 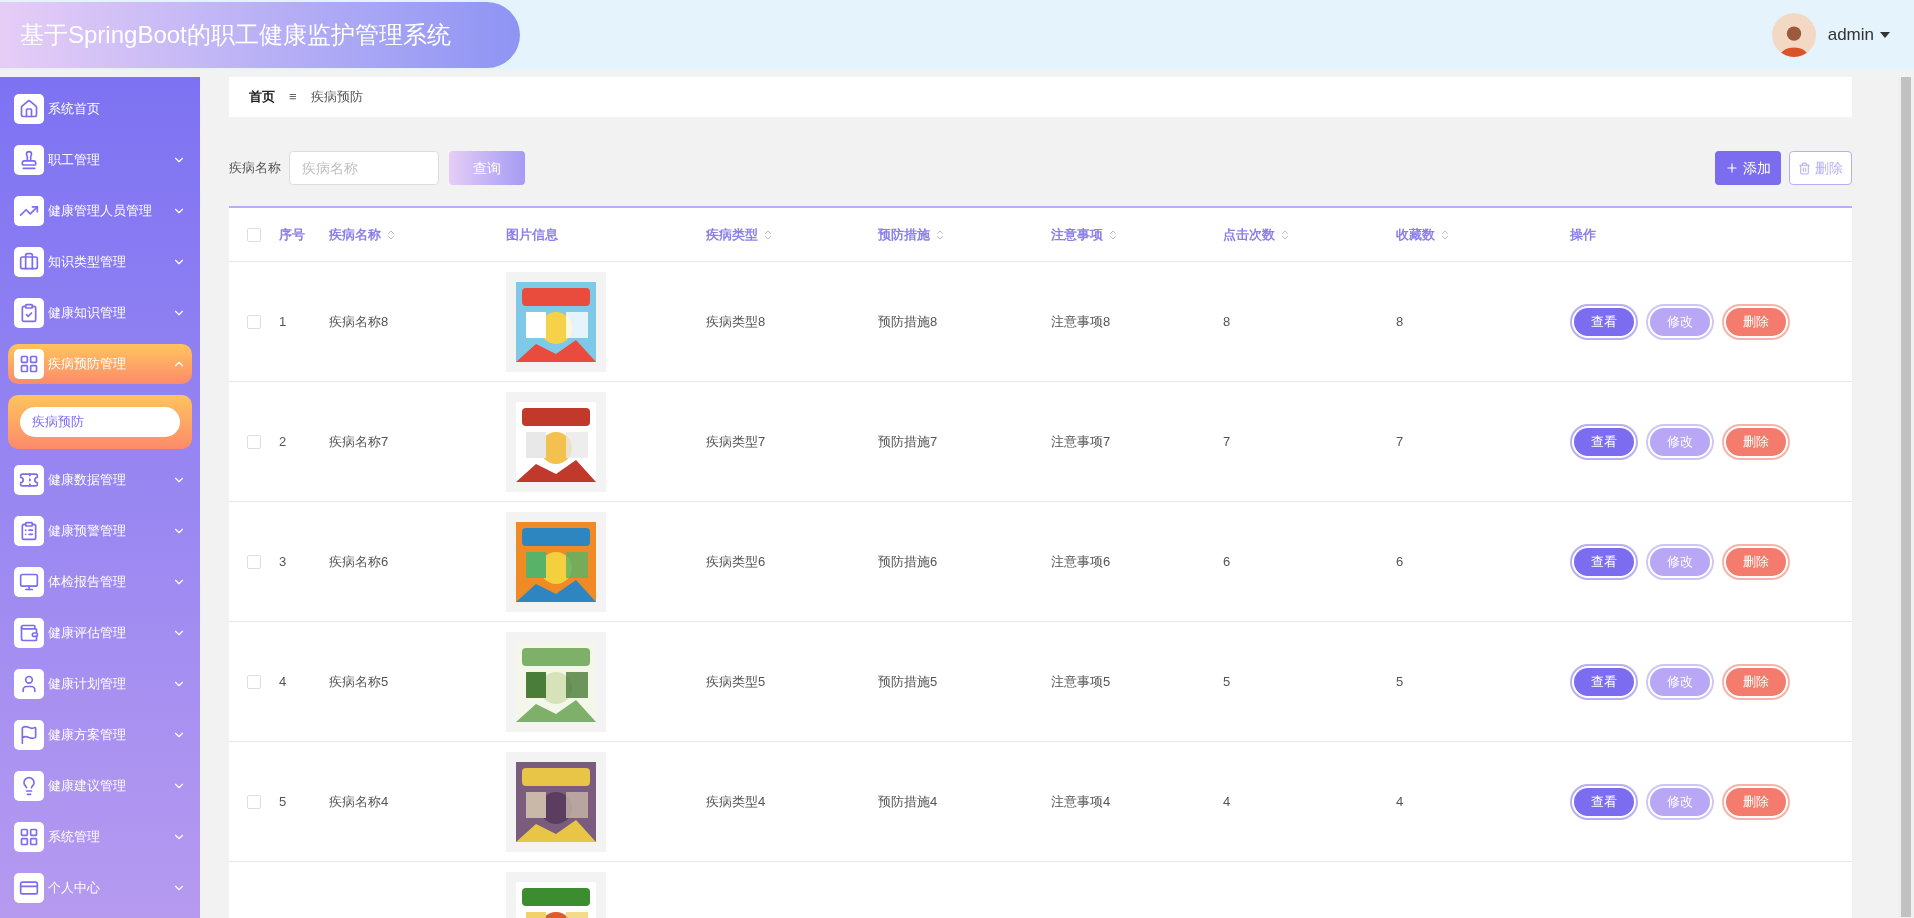 What do you see at coordinates (1732, 168) in the screenshot?
I see `plus-icon` at bounding box center [1732, 168].